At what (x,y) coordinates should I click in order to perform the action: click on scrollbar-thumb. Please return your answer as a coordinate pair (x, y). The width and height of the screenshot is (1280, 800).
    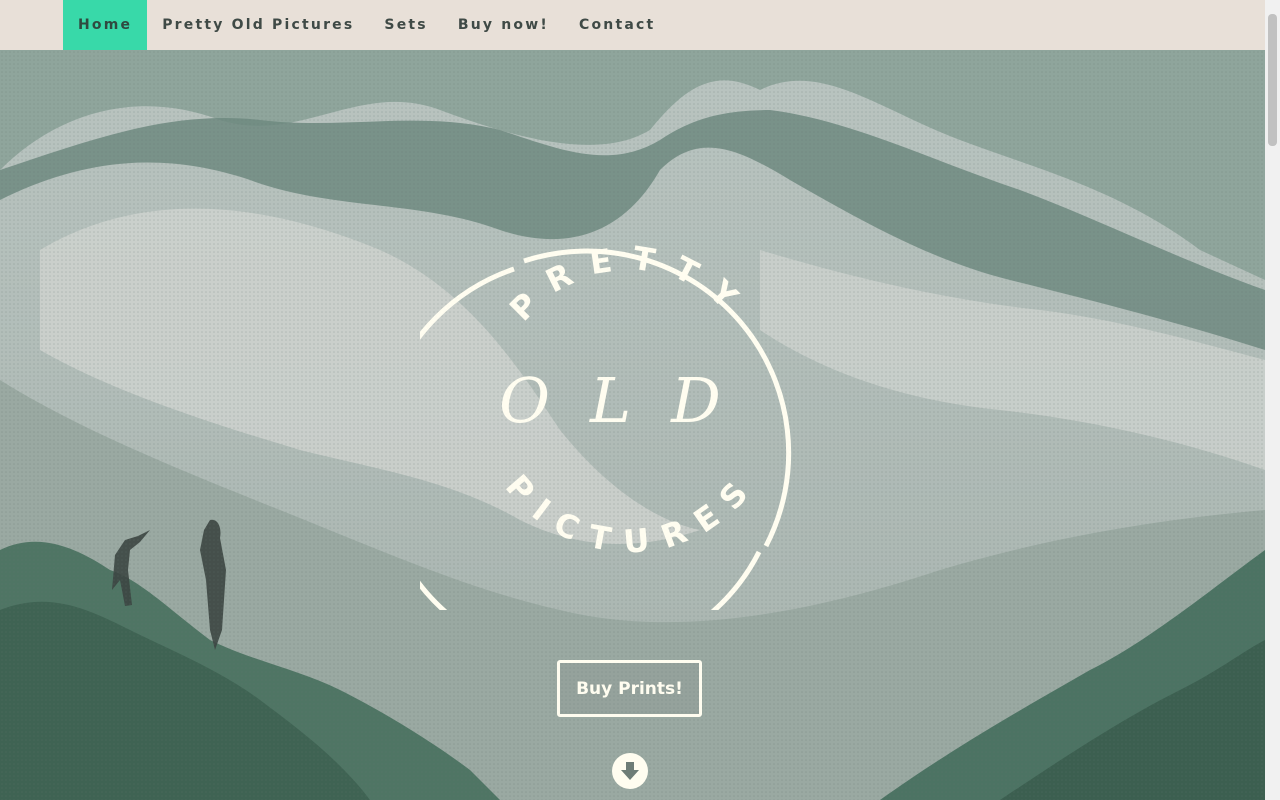
    Looking at the image, I should click on (1272, 80).